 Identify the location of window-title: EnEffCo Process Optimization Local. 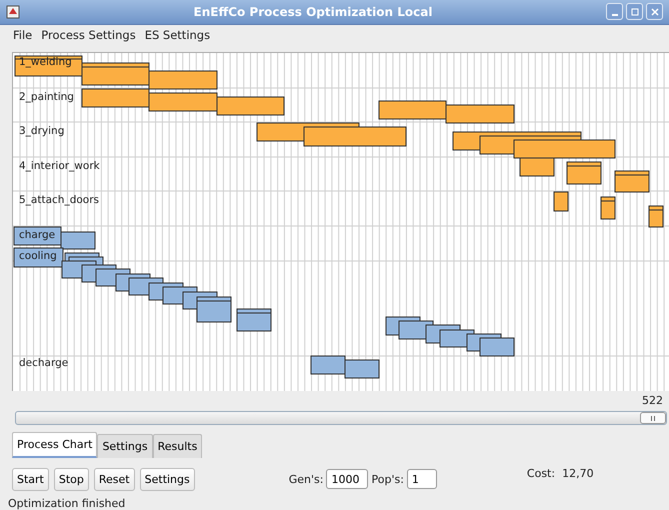
(313, 11).